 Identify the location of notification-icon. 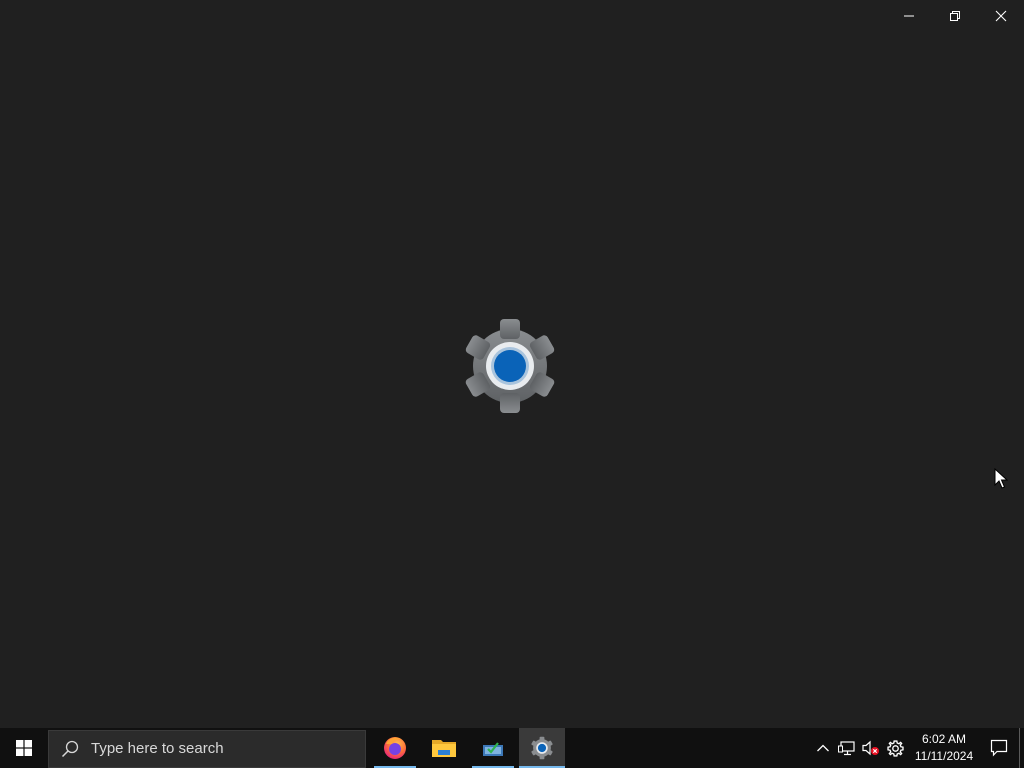
(999, 748).